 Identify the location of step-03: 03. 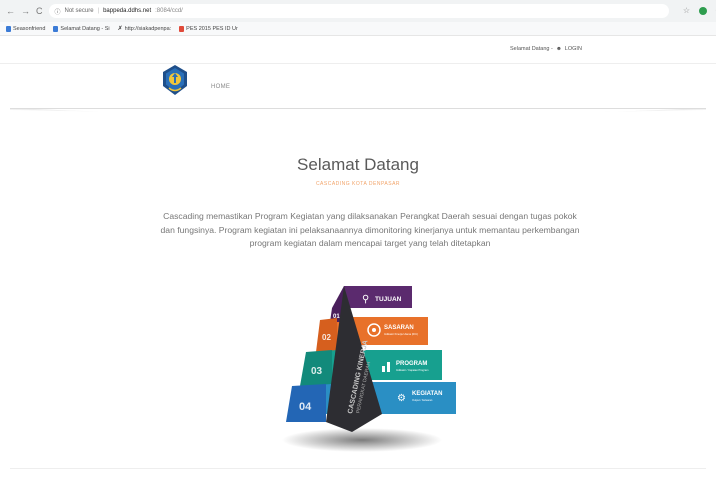
(316, 368).